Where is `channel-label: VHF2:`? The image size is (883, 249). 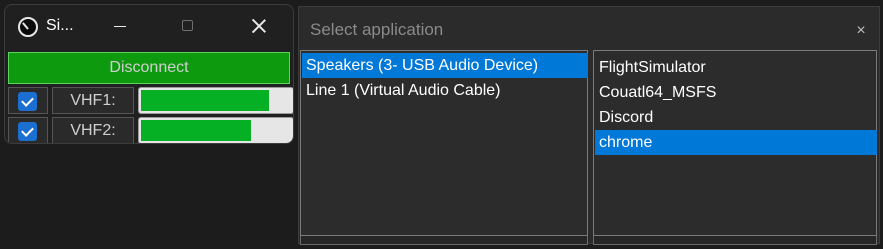
channel-label: VHF2: is located at coordinates (93, 130).